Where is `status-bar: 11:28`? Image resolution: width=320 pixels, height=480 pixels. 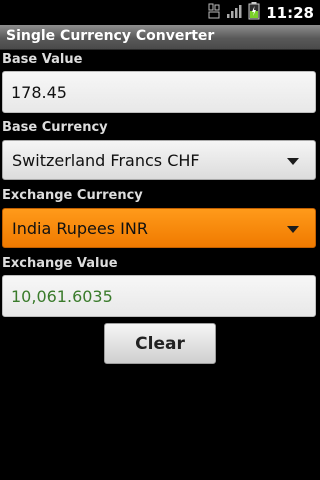
status-bar: 11:28 is located at coordinates (160, 12).